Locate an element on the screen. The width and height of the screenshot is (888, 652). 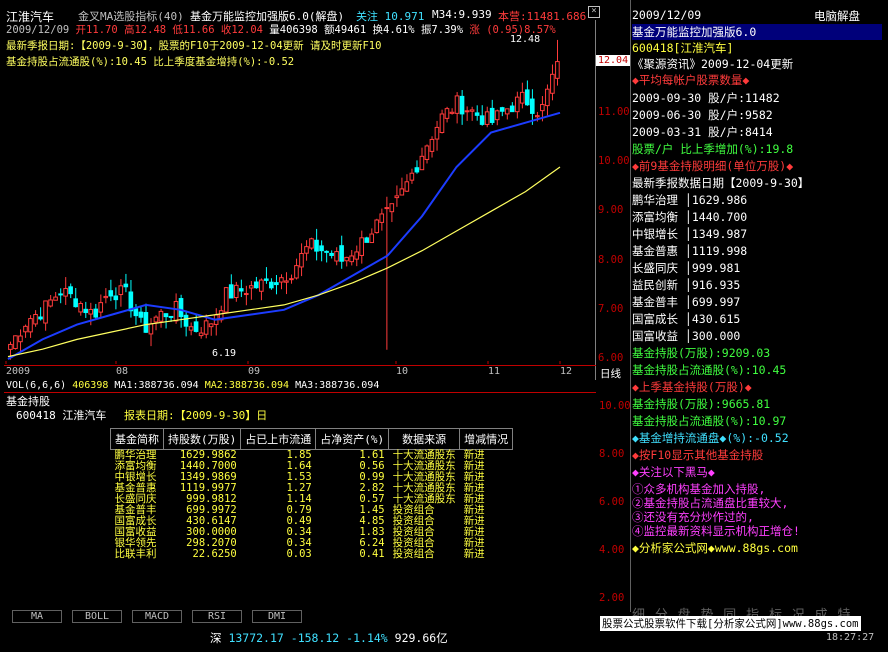
tab-dmi: DMI is located at coordinates (277, 616).